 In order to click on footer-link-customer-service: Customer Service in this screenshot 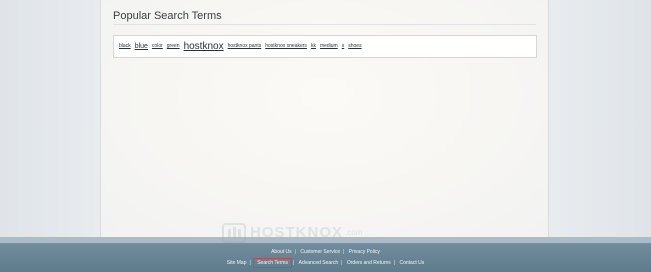, I will do `click(320, 252)`.